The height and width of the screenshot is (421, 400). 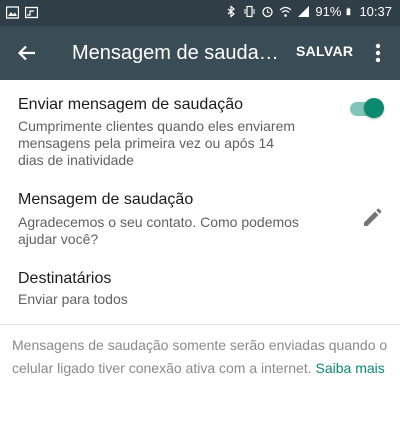 I want to click on alarm-icon, so click(x=268, y=12).